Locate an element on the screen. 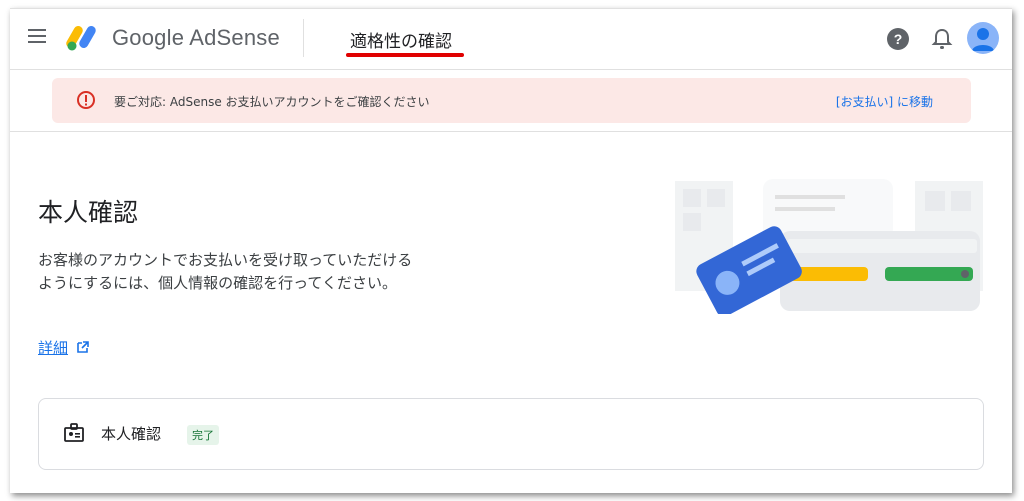  red-annotation-underline is located at coordinates (405, 55).